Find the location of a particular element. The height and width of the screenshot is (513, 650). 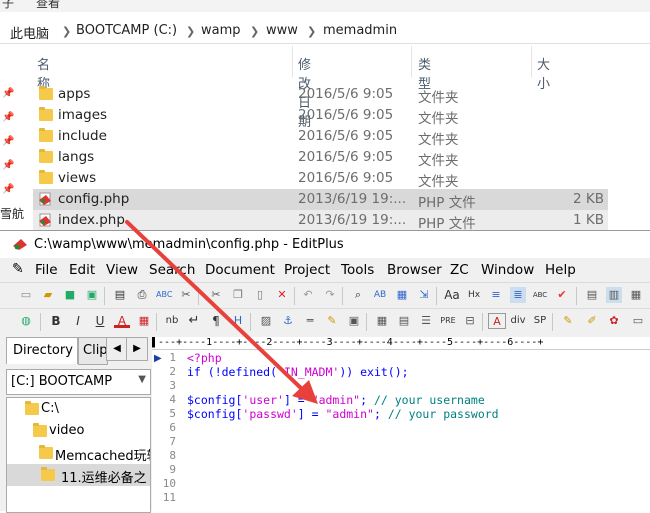

annotation-arrow is located at coordinates (221, 312).